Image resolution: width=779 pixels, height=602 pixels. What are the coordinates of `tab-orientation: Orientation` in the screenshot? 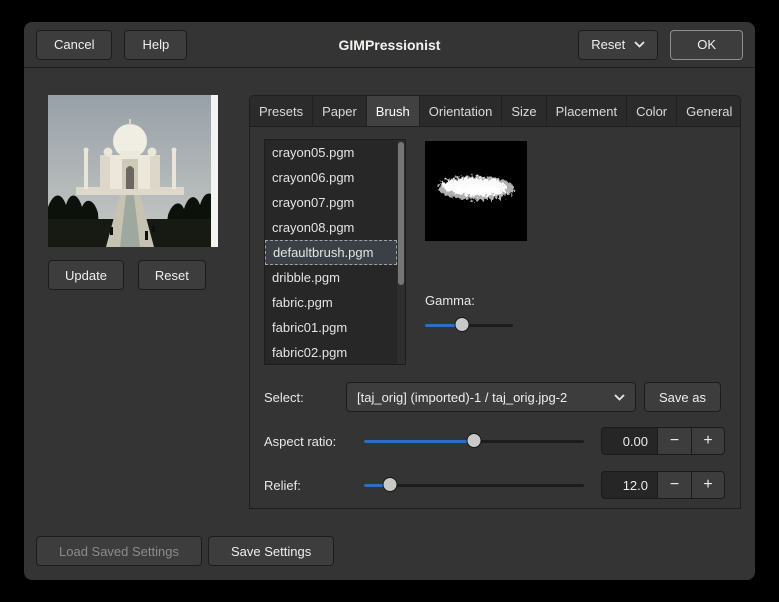 It's located at (461, 111).